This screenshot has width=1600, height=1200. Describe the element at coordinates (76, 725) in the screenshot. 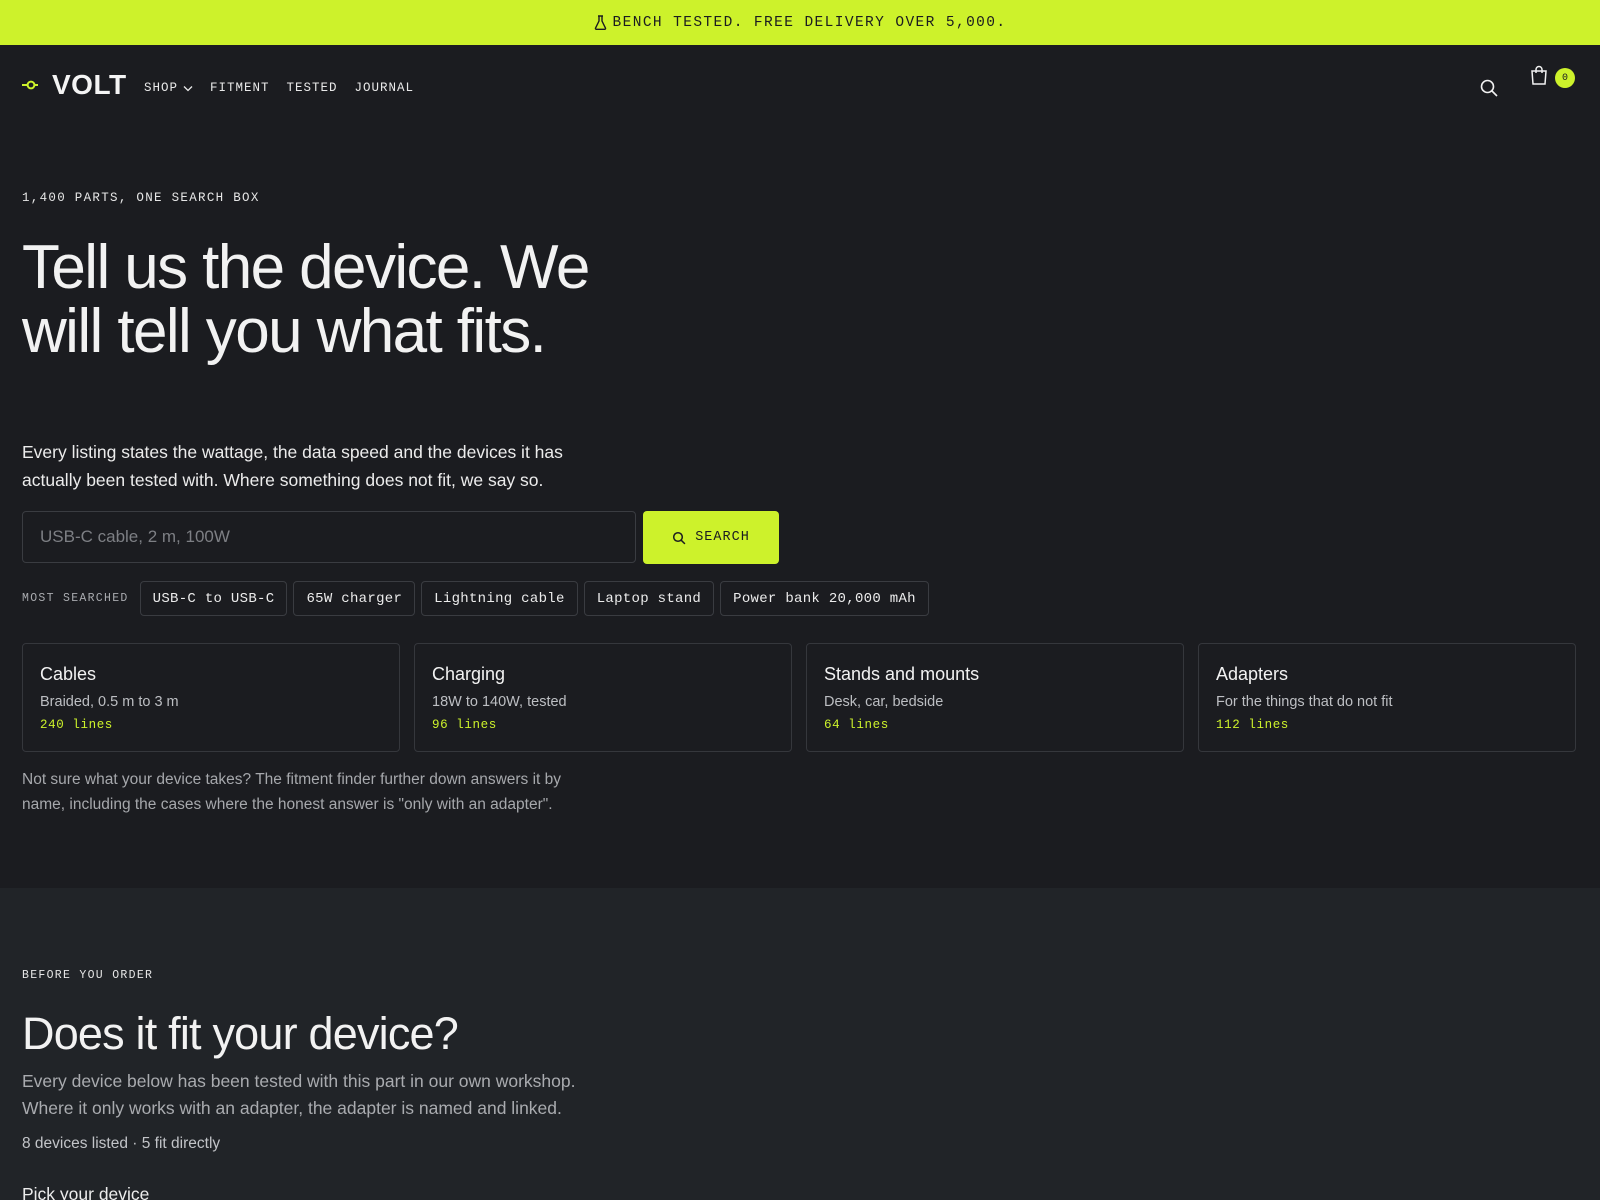

I see `category-count: 240 lines` at that location.